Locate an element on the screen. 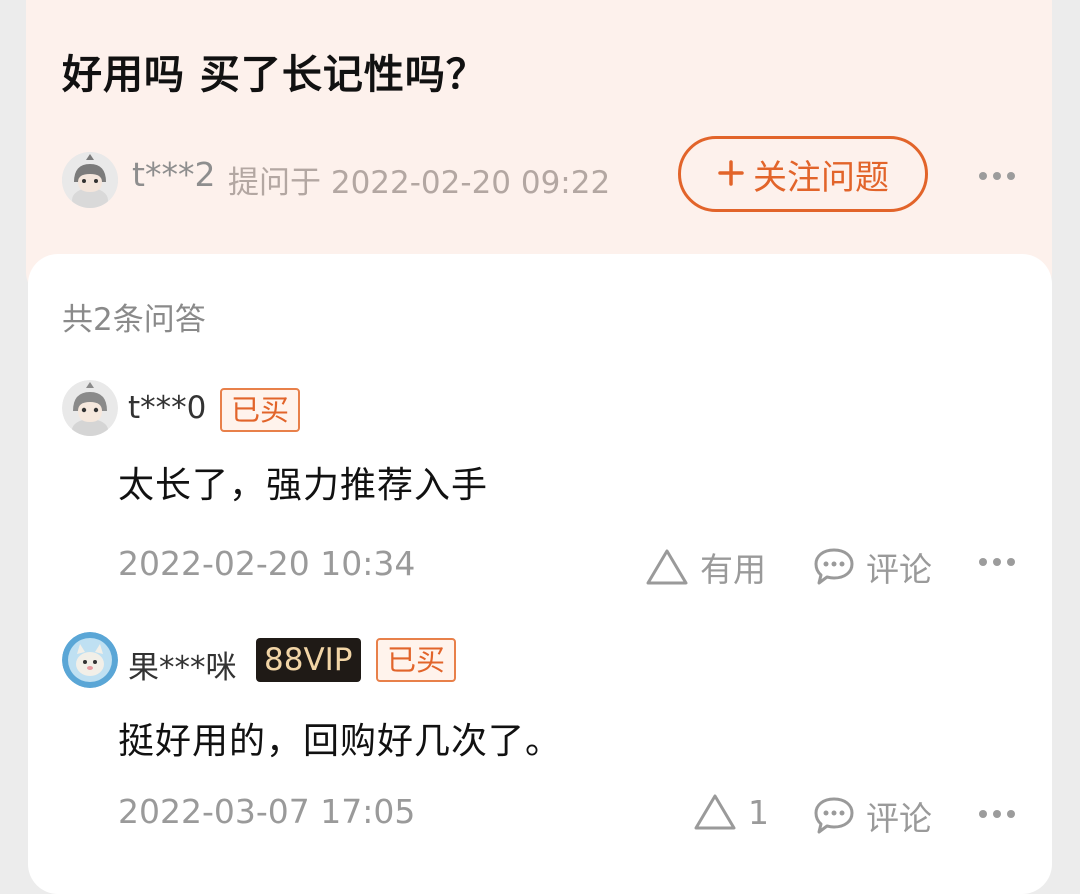 This screenshot has height=894, width=1080. answer-time: 2022-03-07 17:05 is located at coordinates (267, 811).